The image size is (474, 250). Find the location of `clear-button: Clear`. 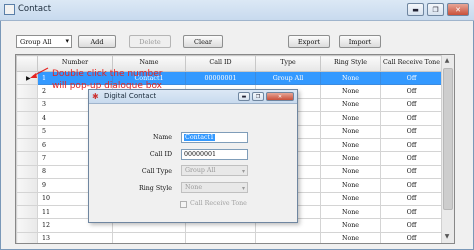

clear-button: Clear is located at coordinates (203, 41).